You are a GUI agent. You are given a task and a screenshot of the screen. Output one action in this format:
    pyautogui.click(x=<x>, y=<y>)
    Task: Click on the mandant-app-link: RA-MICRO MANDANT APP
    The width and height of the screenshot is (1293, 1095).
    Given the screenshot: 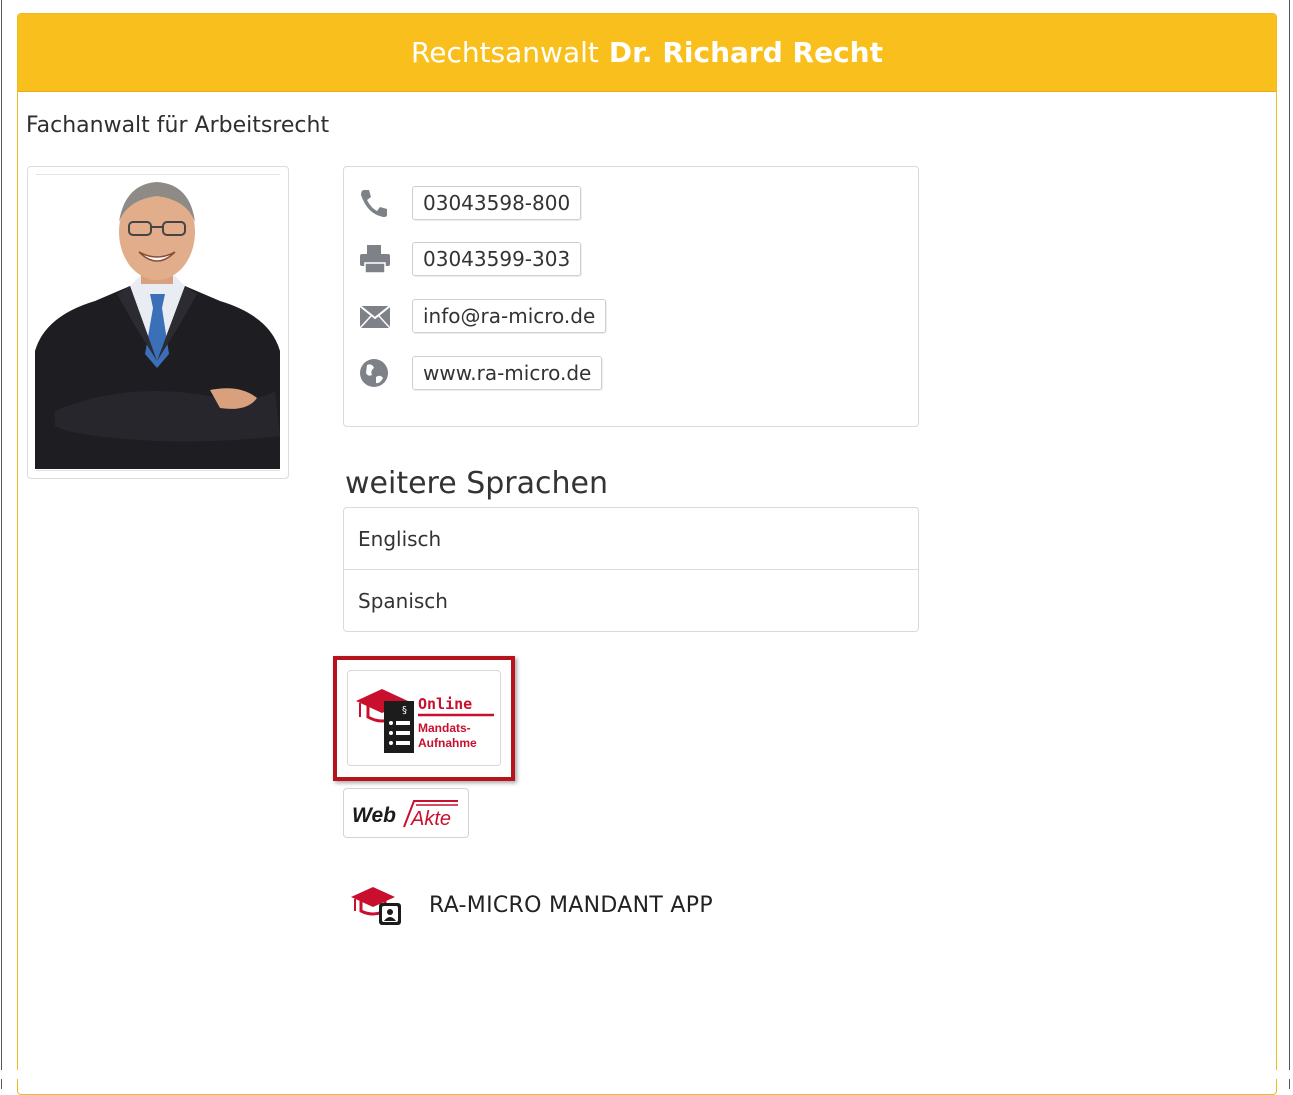 What is the action you would take?
    pyautogui.click(x=531, y=905)
    